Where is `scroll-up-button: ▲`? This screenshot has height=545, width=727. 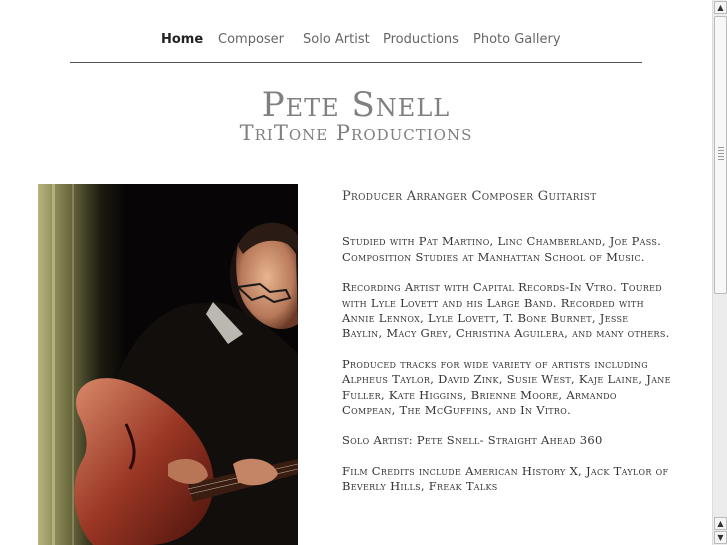 scroll-up-button: ▲ is located at coordinates (720, 7).